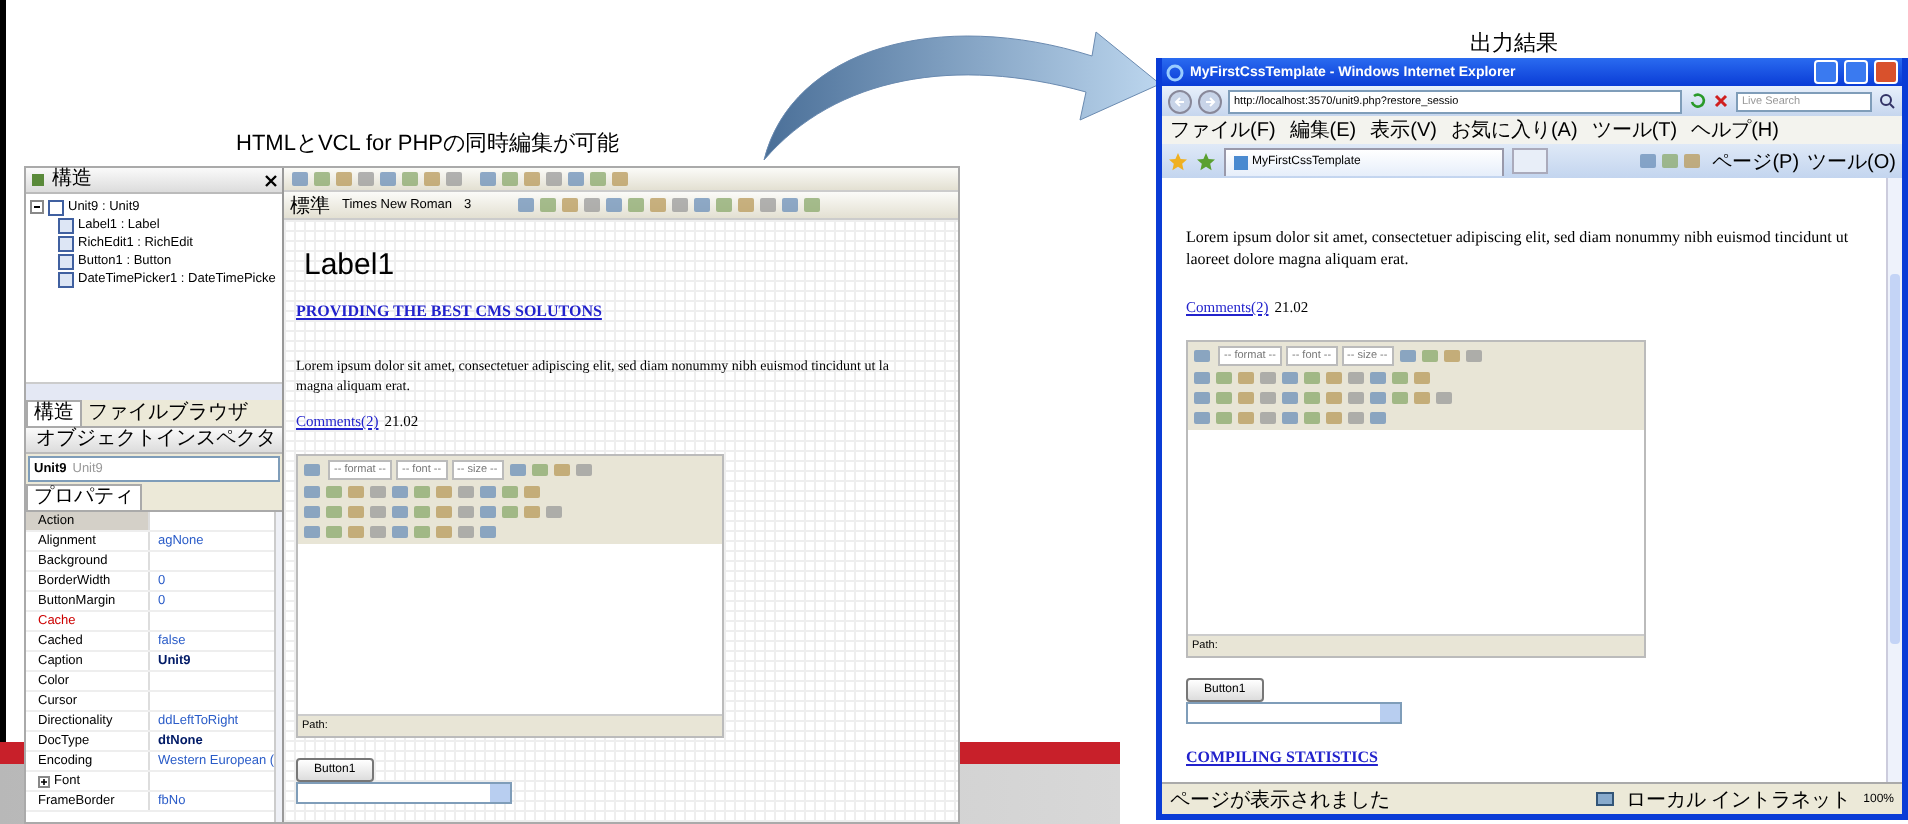 This screenshot has height=824, width=1908. I want to click on menu-item: 編集(E), so click(1323, 130).